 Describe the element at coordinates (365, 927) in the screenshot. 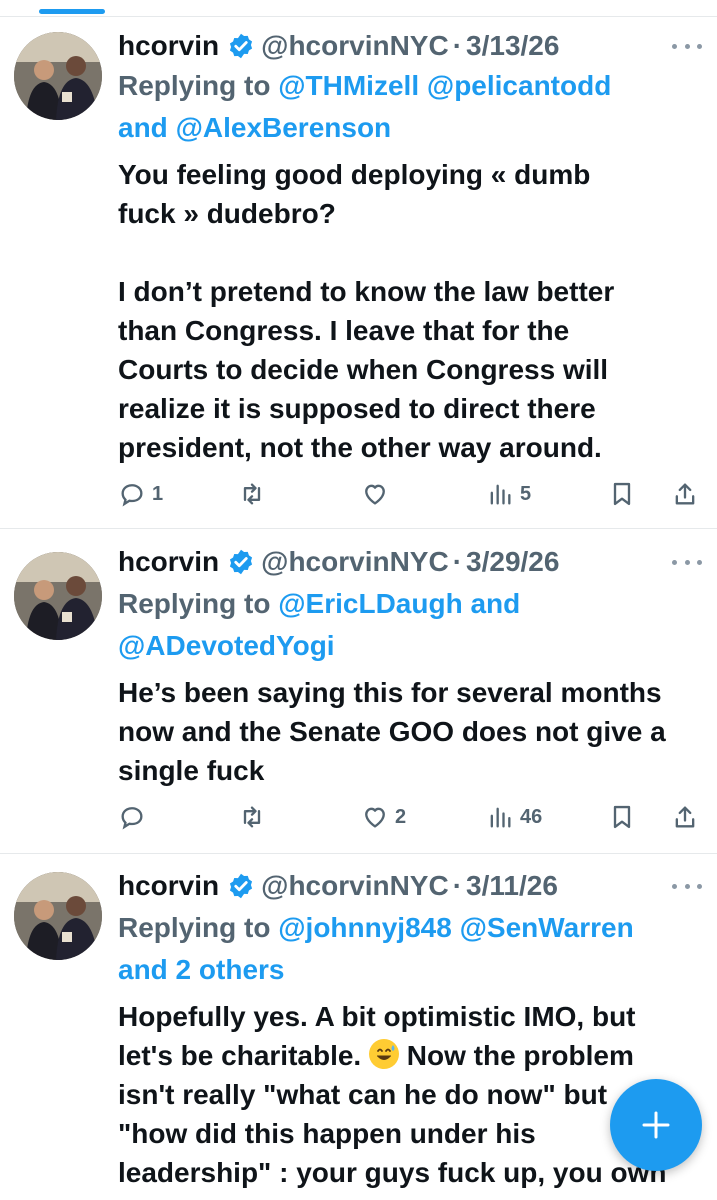

I see `mention-link: @johnnyj848` at that location.